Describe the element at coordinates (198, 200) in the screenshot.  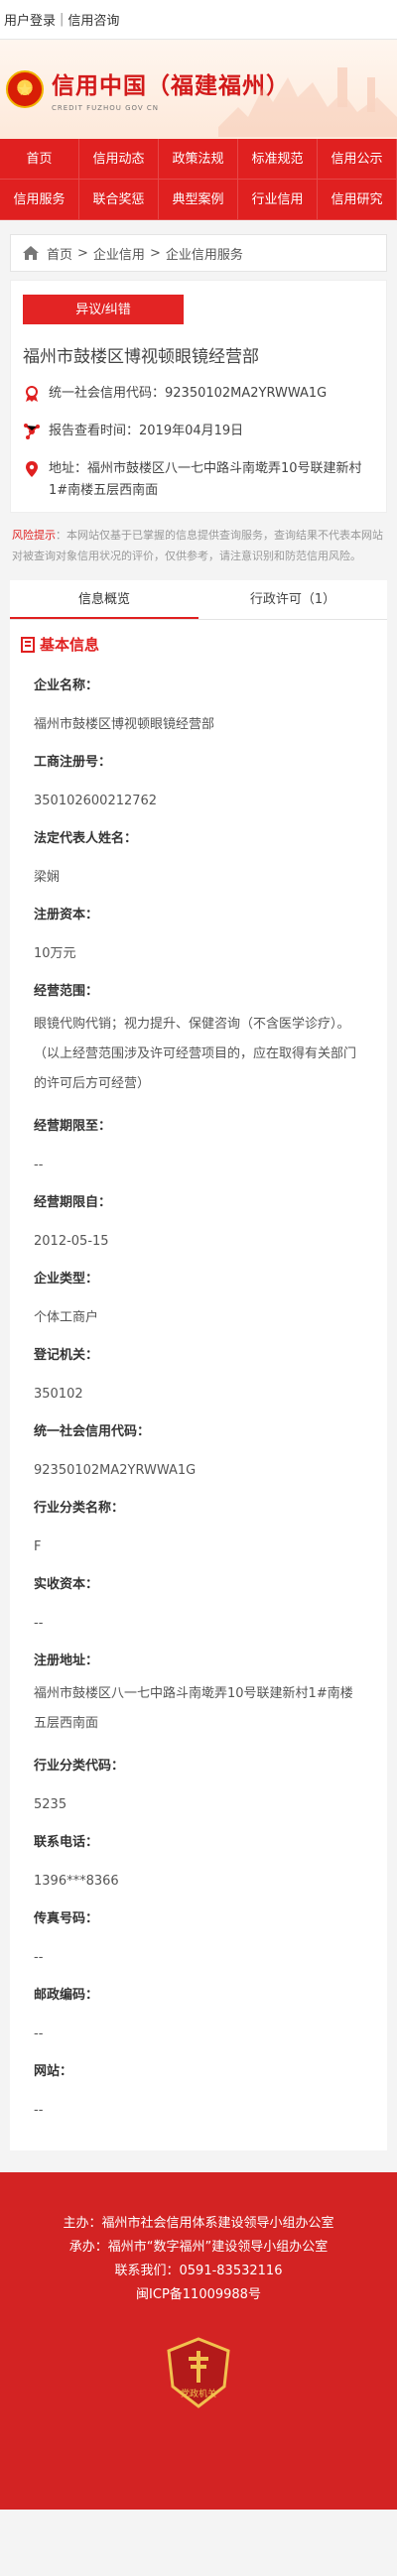
I see `nav-typical-cases: 典型案例` at that location.